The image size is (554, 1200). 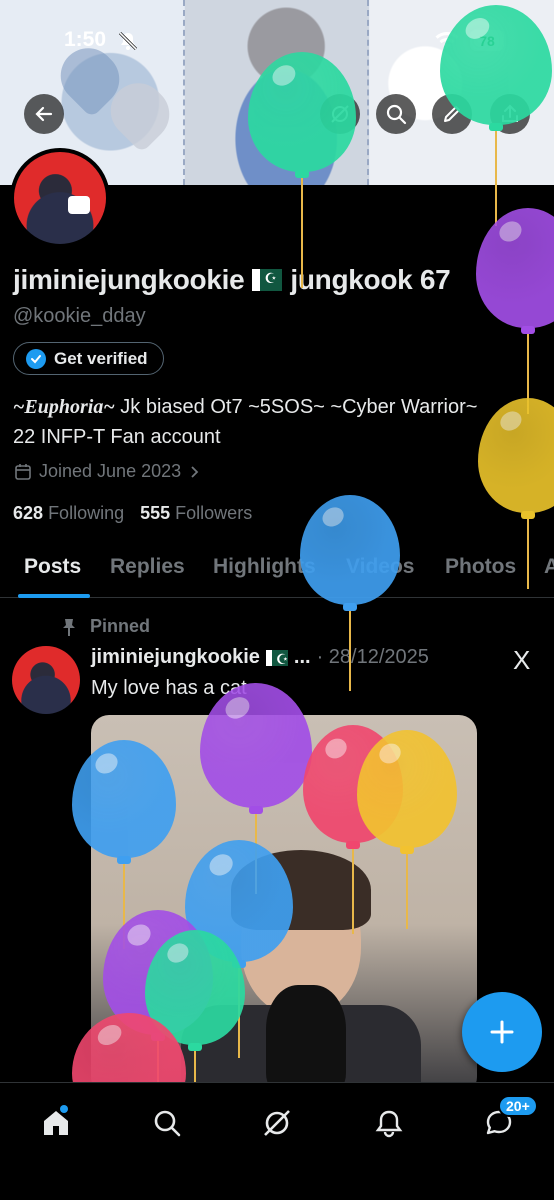 I want to click on search-button, so click(x=396, y=114).